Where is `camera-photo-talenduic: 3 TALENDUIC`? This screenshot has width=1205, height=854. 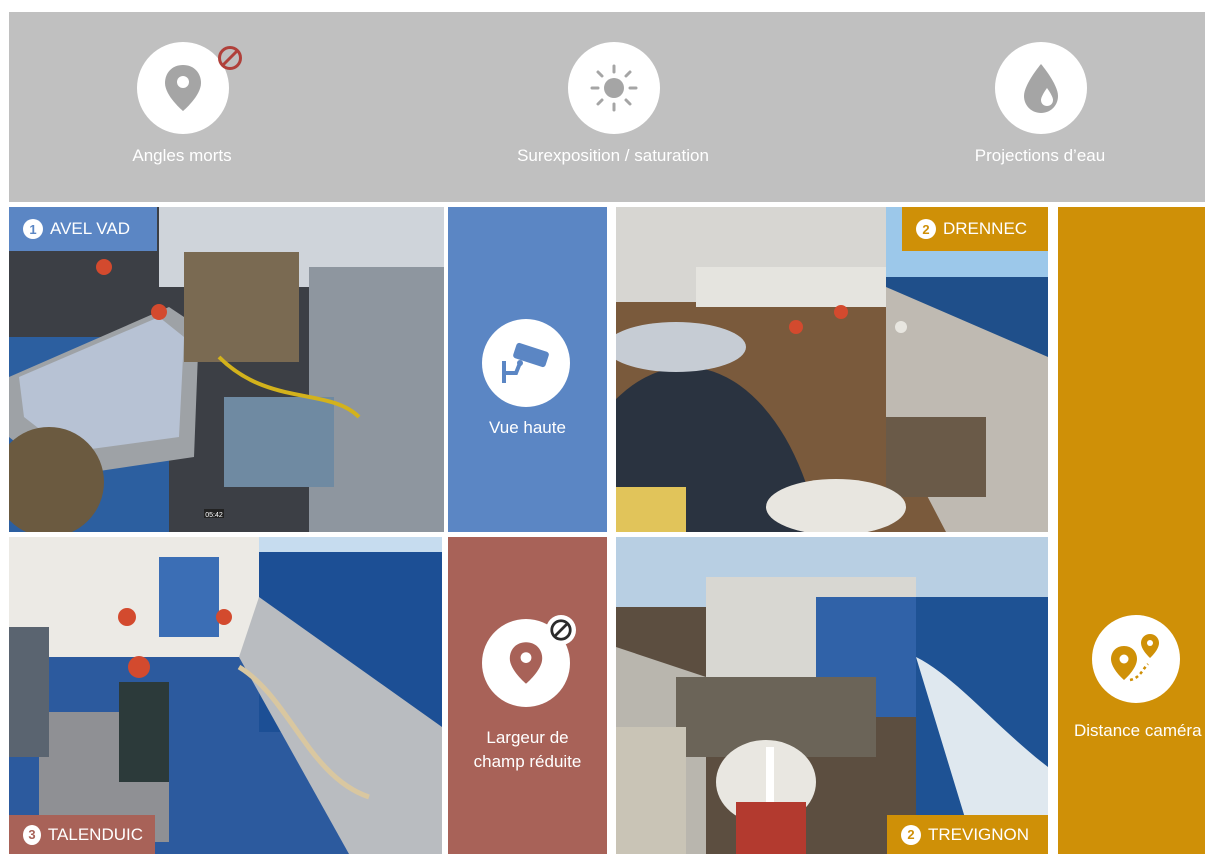
camera-photo-talenduic: 3 TALENDUIC is located at coordinates (225, 695).